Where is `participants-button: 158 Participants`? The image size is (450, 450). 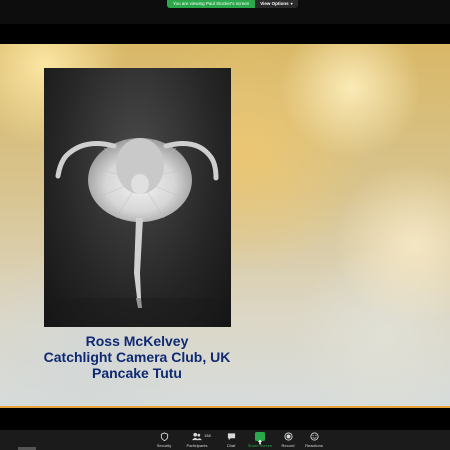 participants-button: 158 Participants is located at coordinates (197, 440).